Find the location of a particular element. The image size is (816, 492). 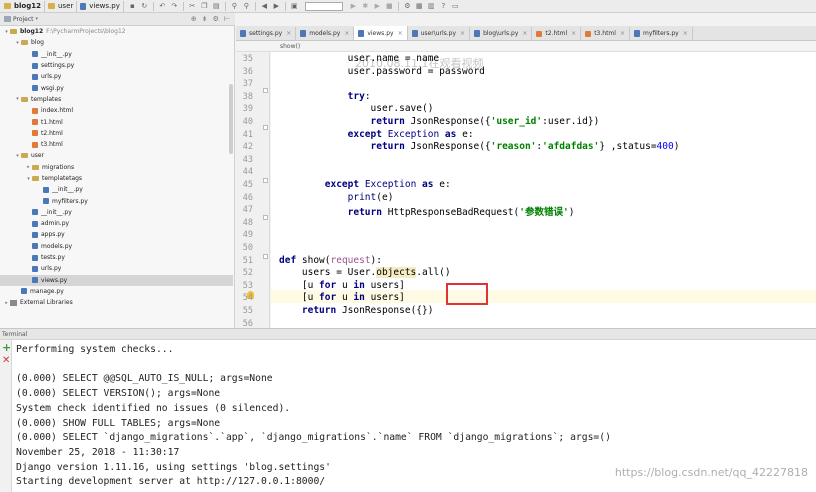

redo-icon: ↷ is located at coordinates (174, 6).